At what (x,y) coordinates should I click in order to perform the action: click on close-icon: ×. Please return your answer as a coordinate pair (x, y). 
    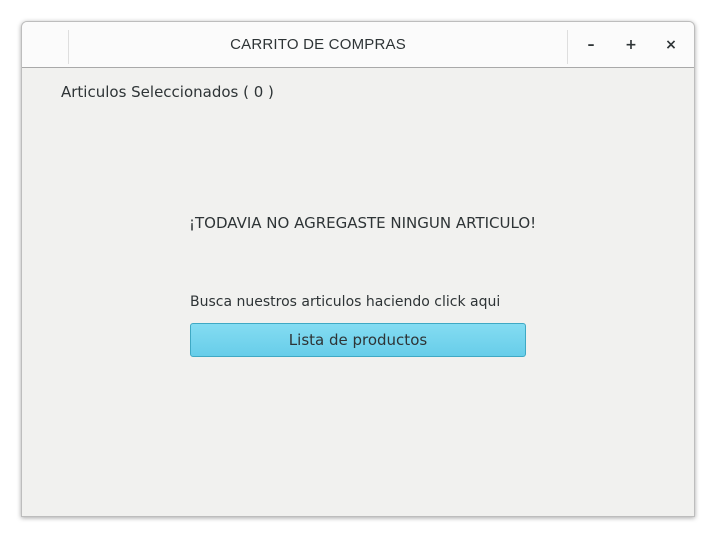
    Looking at the image, I should click on (671, 45).